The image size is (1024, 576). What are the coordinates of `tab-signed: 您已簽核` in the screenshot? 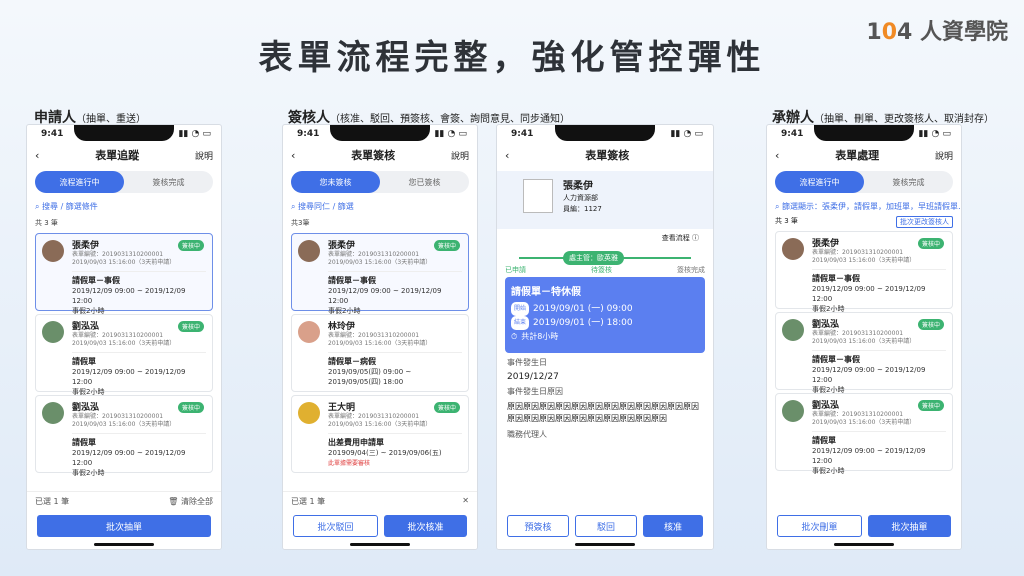 It's located at (424, 182).